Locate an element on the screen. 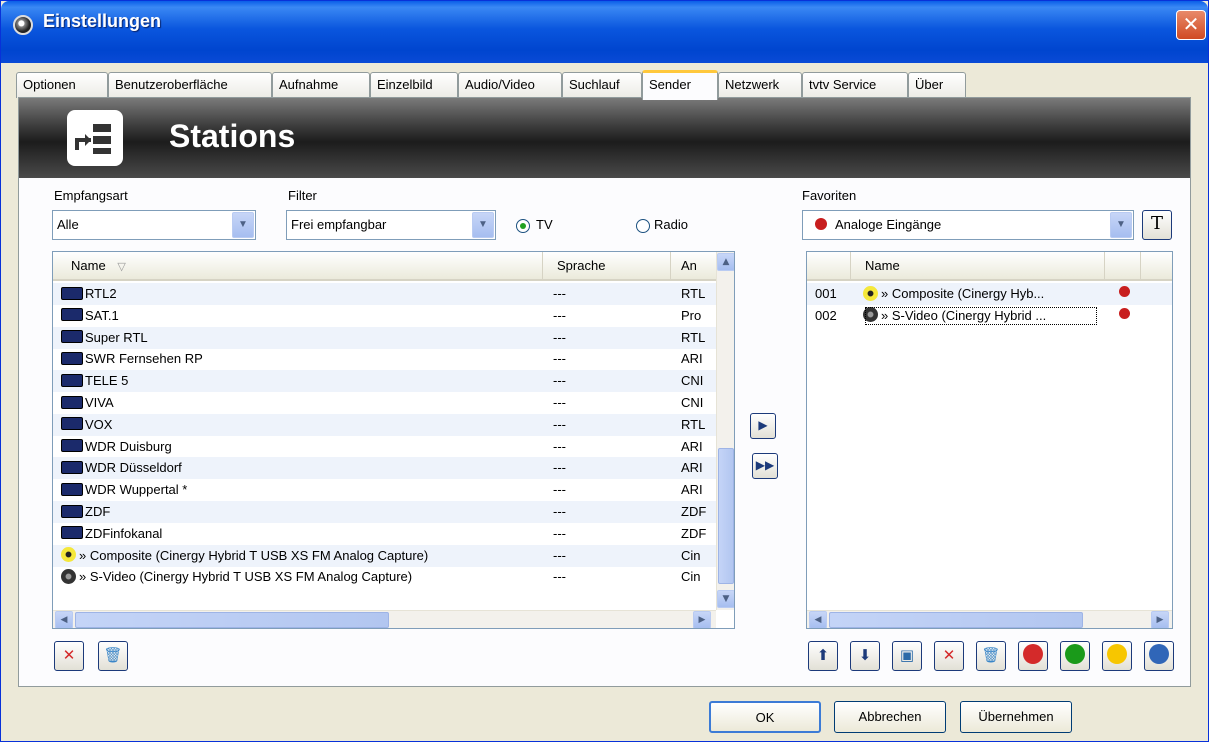 This screenshot has width=1209, height=742. blue-color-button is located at coordinates (1159, 656).